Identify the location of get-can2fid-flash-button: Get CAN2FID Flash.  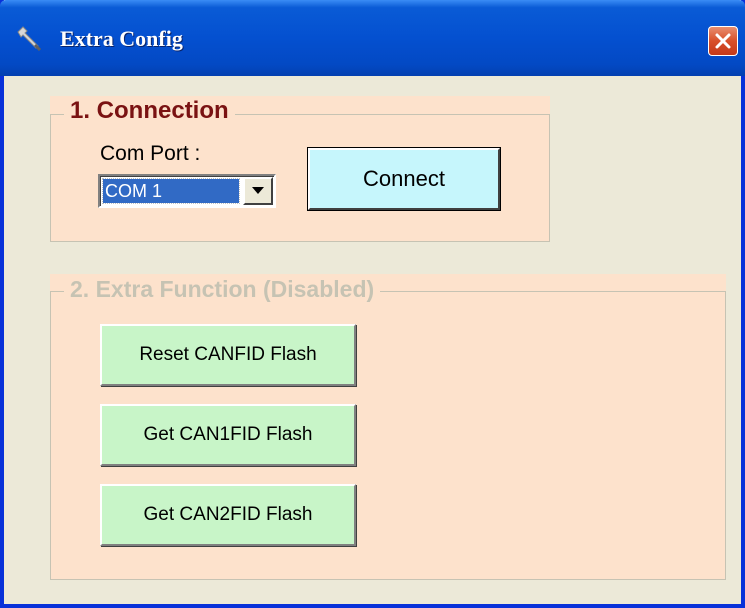
(228, 515).